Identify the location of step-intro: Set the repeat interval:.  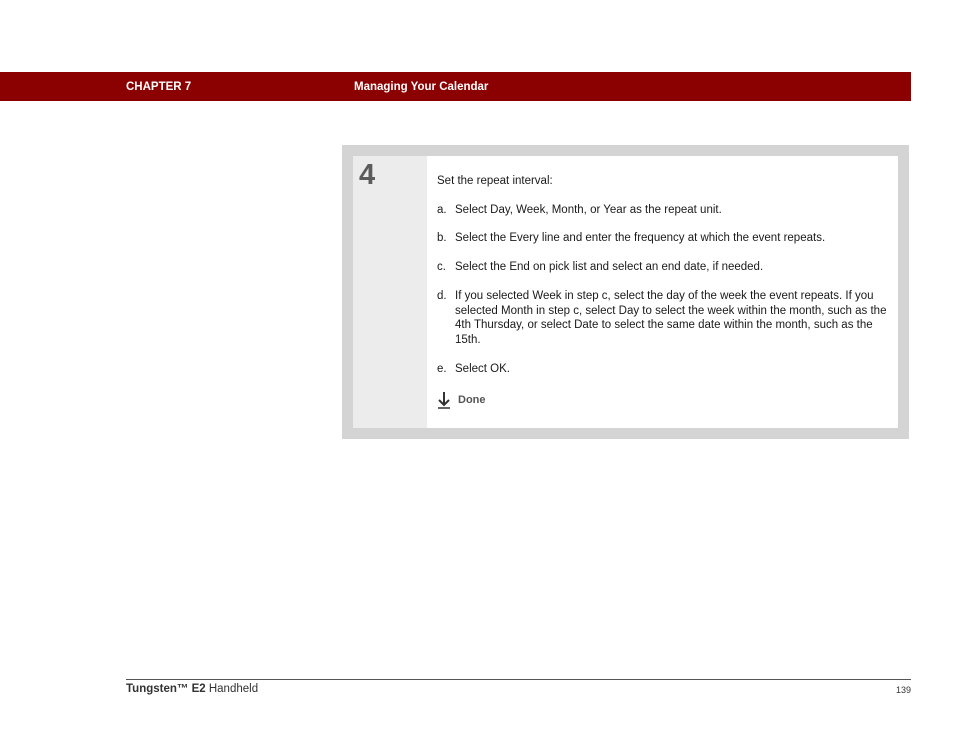
(495, 181).